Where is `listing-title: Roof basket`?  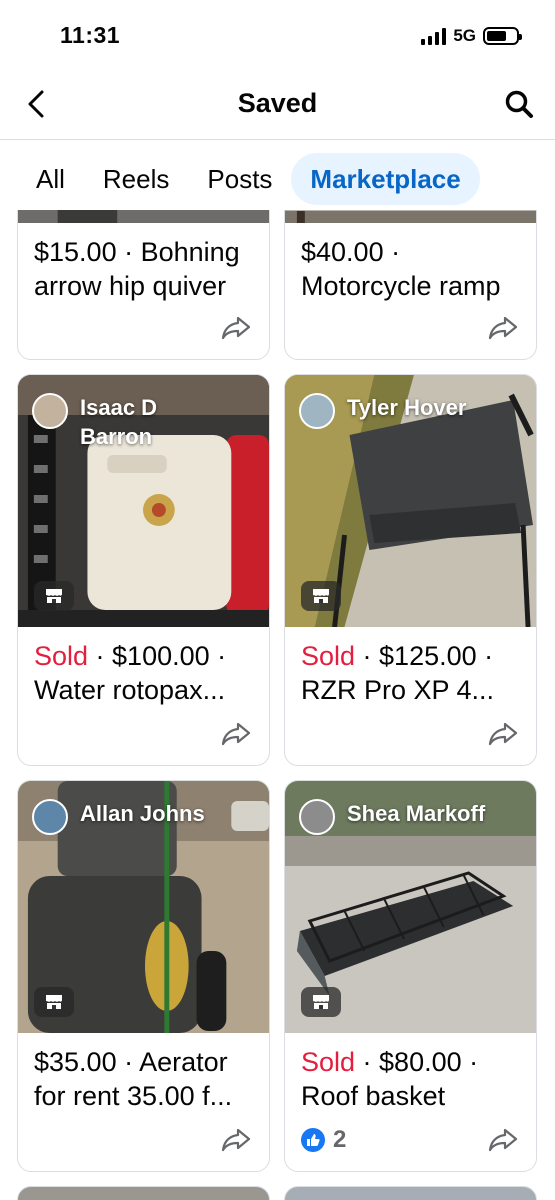 listing-title: Roof basket is located at coordinates (373, 1096).